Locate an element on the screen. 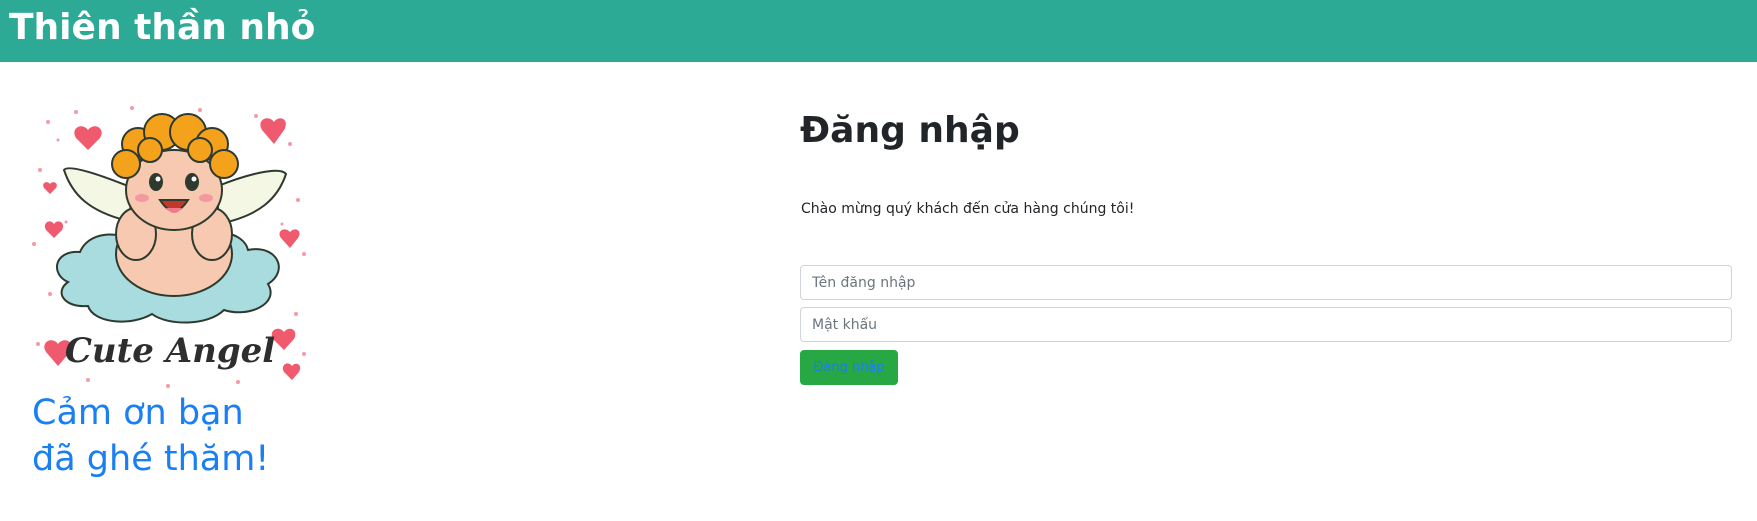  login-title: Đăng nhập is located at coordinates (910, 130).